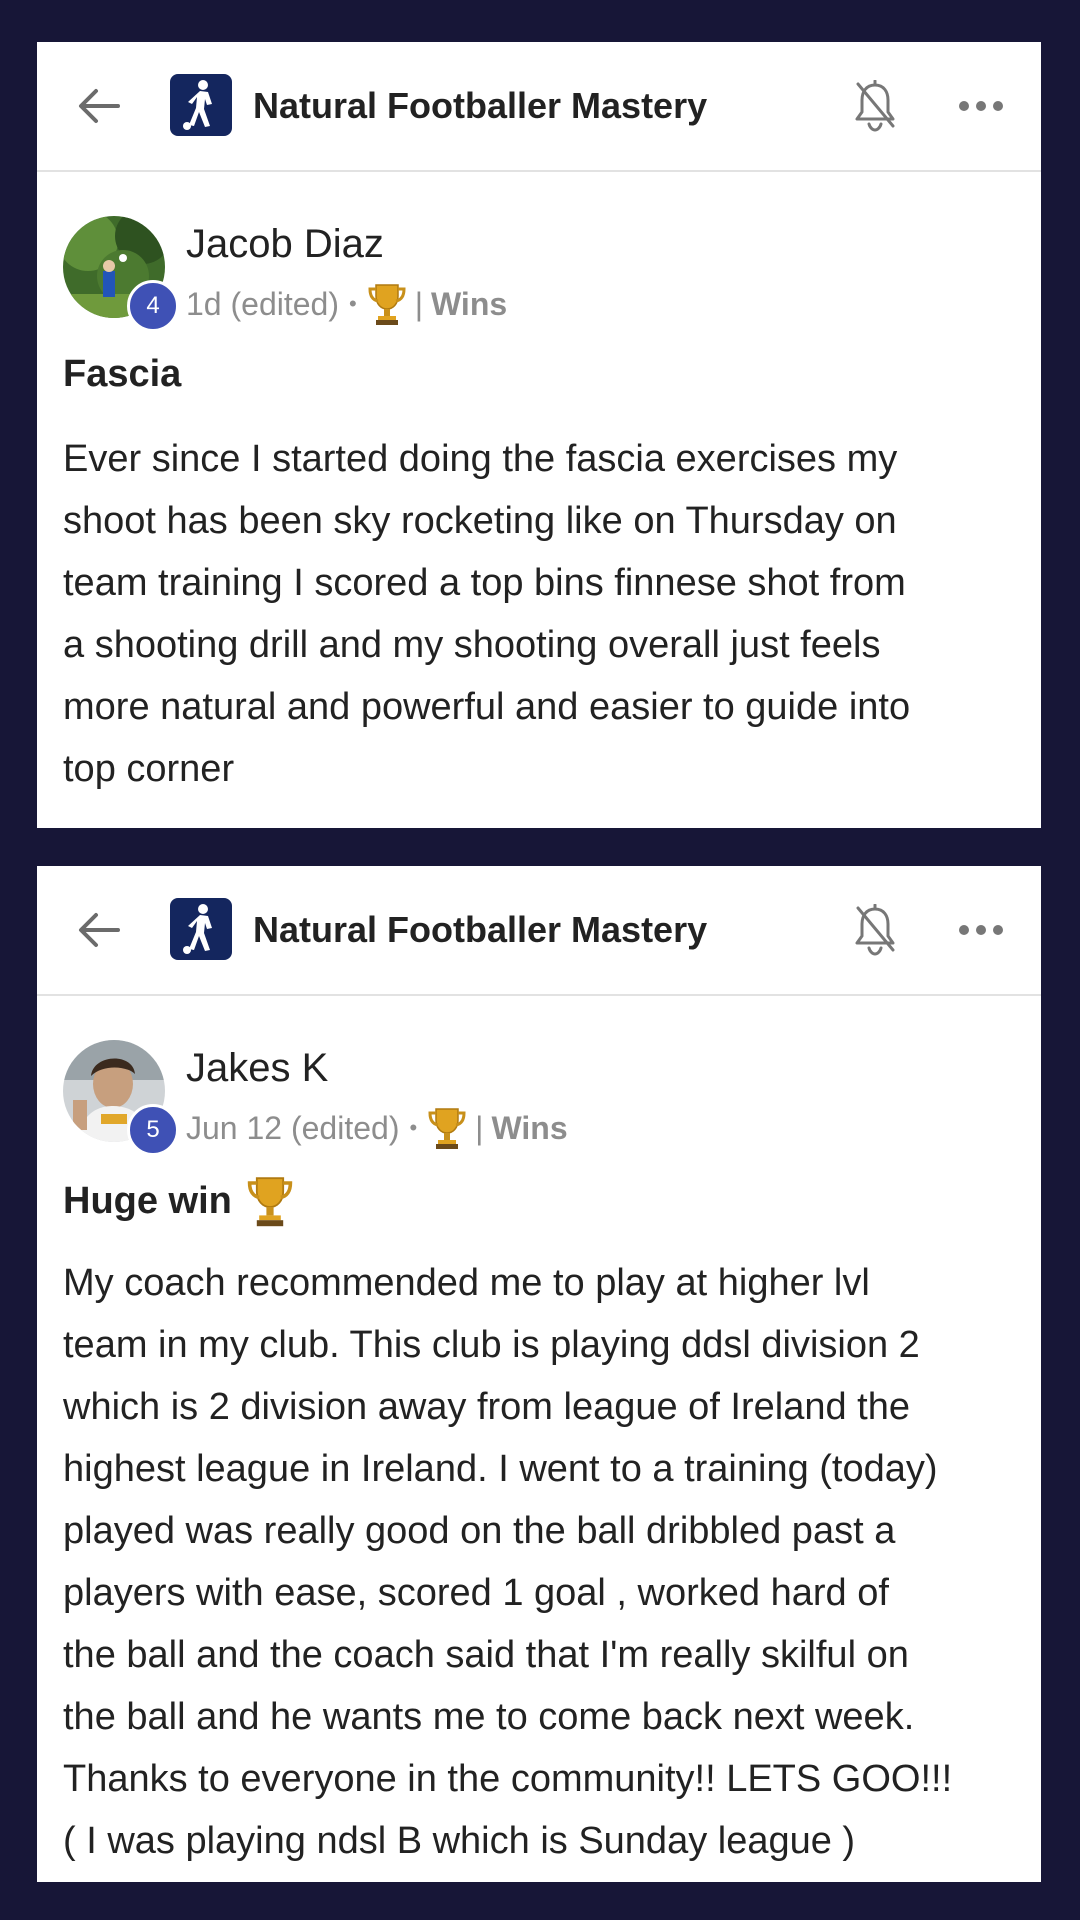 This screenshot has height=1920, width=1080. Describe the element at coordinates (346, 304) in the screenshot. I see `post-meta: 1d (edited) • | Wins` at that location.